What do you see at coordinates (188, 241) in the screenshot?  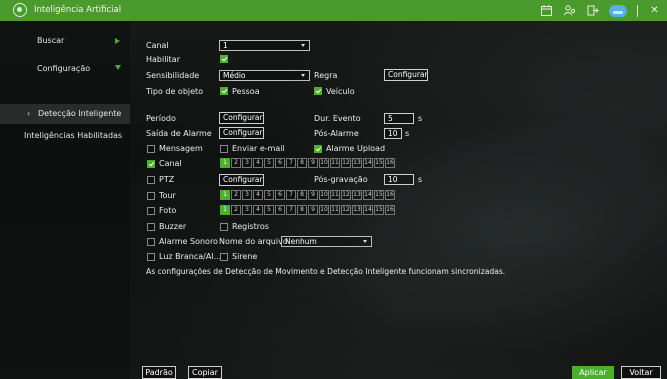 I see `alarme-sonoro-label: Alarme Sonoro` at bounding box center [188, 241].